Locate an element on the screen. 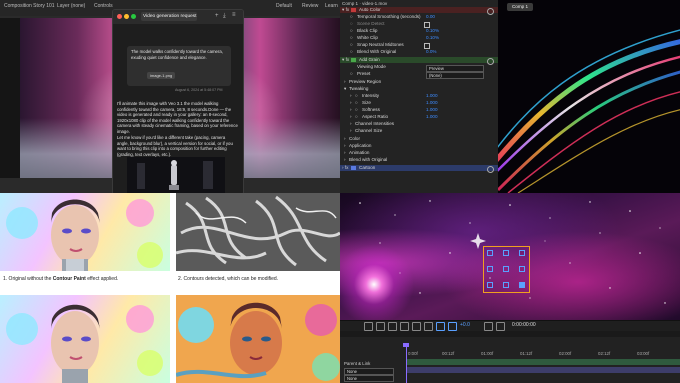 The height and width of the screenshot is (383, 680). transparency-icon is located at coordinates (440, 326).